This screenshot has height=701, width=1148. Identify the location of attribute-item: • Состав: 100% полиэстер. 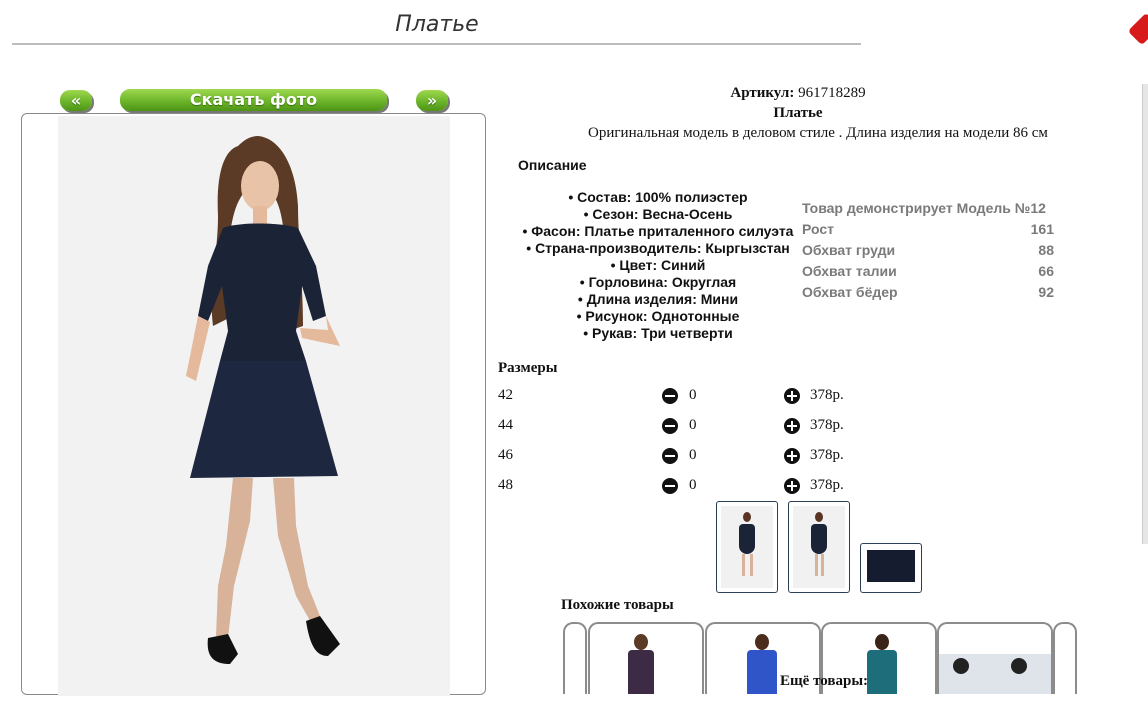
(658, 197).